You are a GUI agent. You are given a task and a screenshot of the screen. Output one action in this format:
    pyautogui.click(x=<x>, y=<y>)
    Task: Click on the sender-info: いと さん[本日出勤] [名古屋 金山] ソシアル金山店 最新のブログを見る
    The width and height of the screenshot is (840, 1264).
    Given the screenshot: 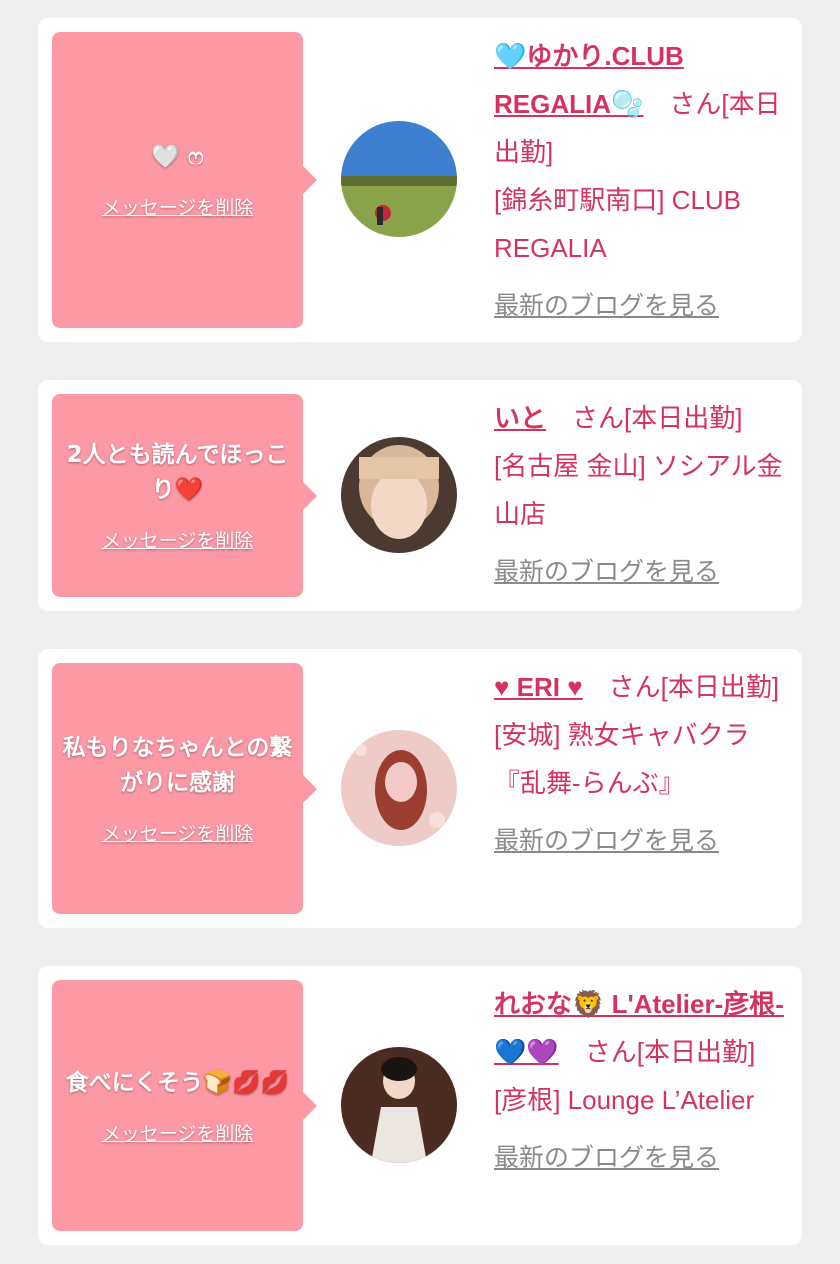 What is the action you would take?
    pyautogui.click(x=642, y=495)
    